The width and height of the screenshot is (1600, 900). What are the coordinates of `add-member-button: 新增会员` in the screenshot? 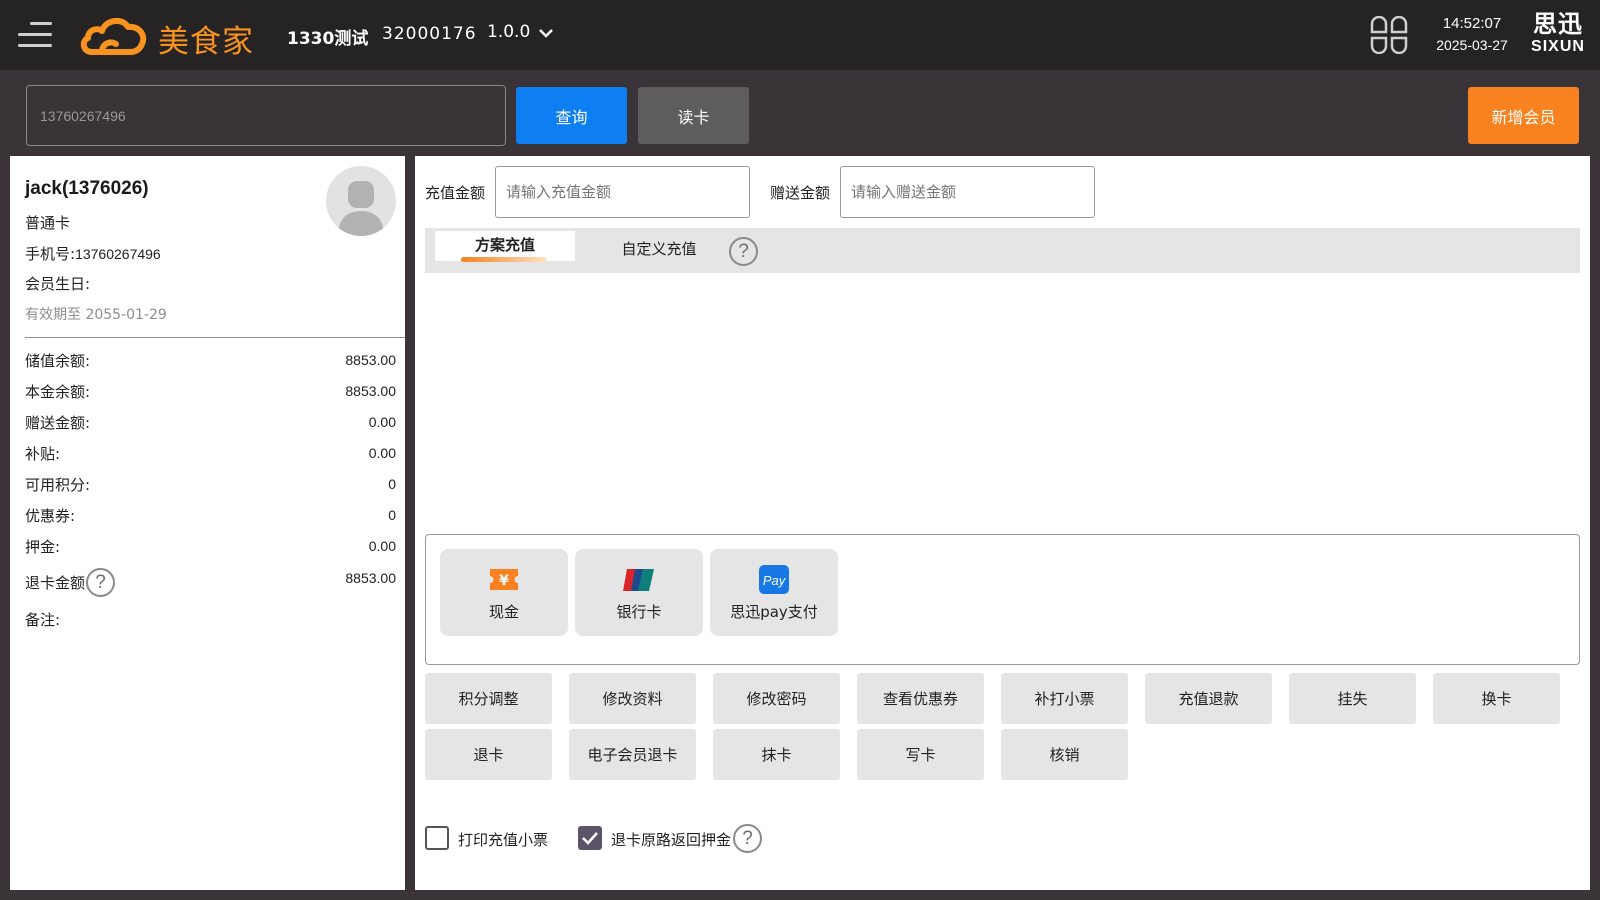 It's located at (1523, 115).